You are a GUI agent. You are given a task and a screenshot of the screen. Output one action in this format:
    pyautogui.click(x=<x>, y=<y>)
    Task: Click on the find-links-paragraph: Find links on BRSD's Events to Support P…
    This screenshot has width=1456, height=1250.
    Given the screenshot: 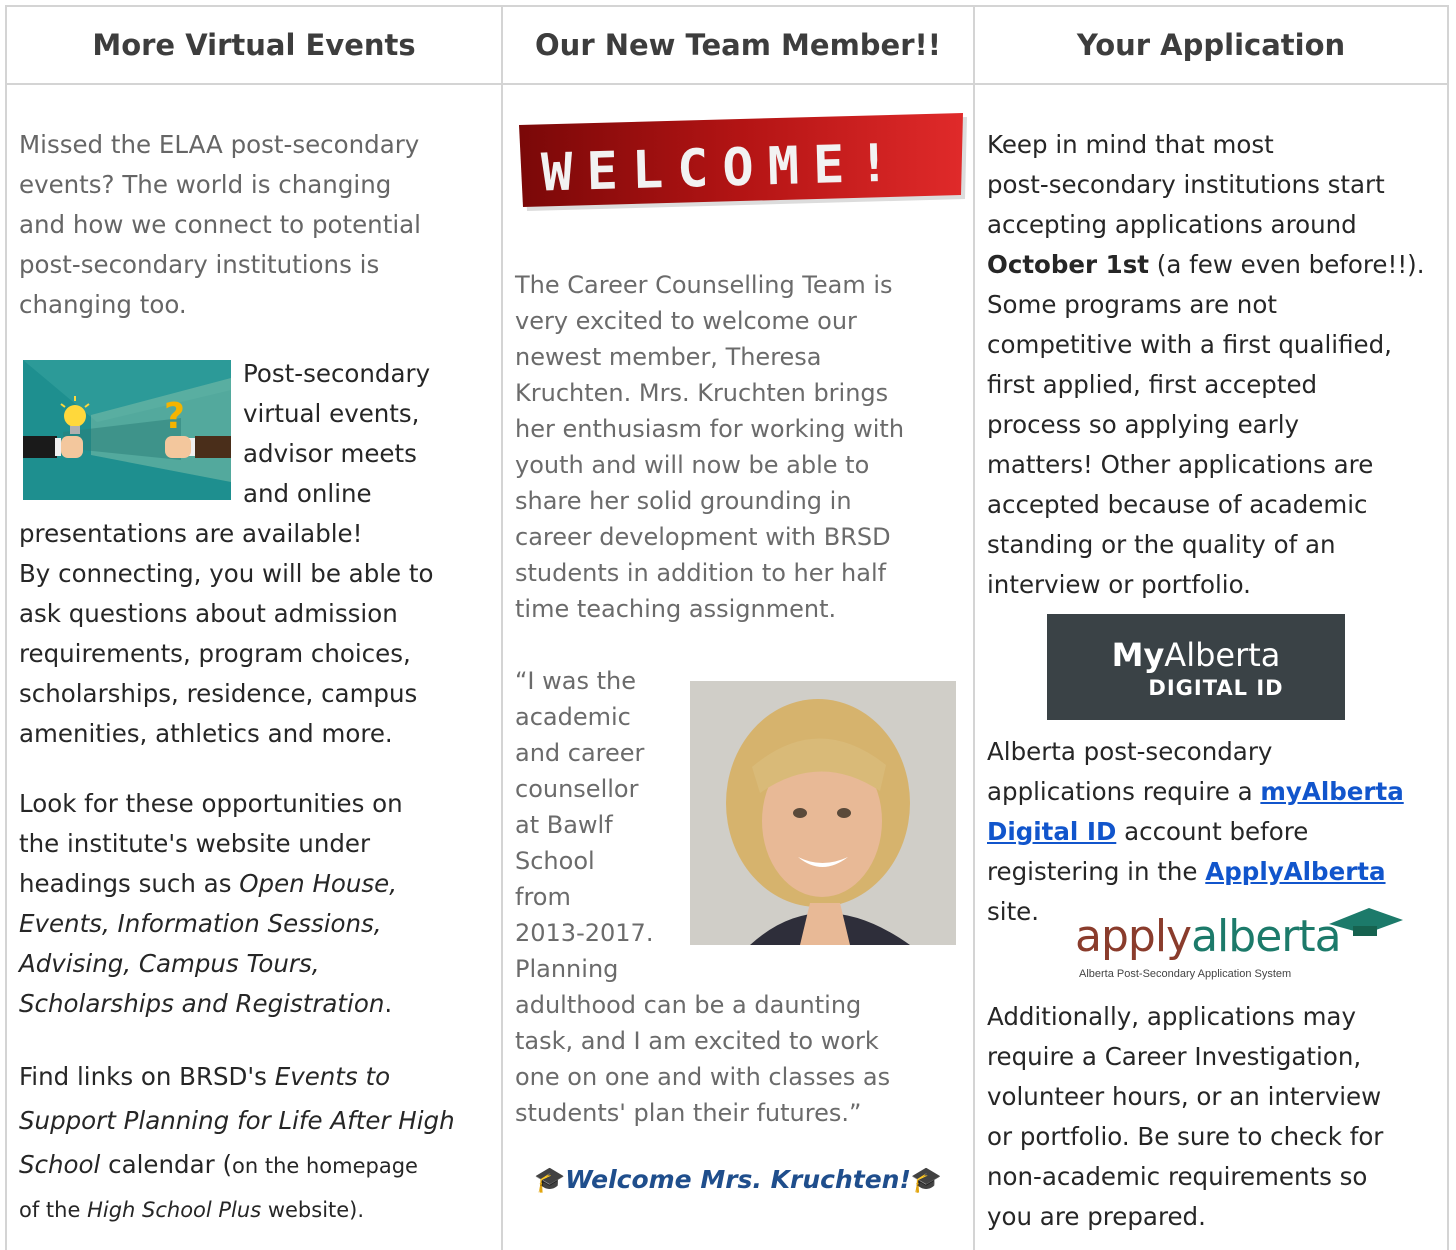 What is the action you would take?
    pyautogui.click(x=237, y=1142)
    